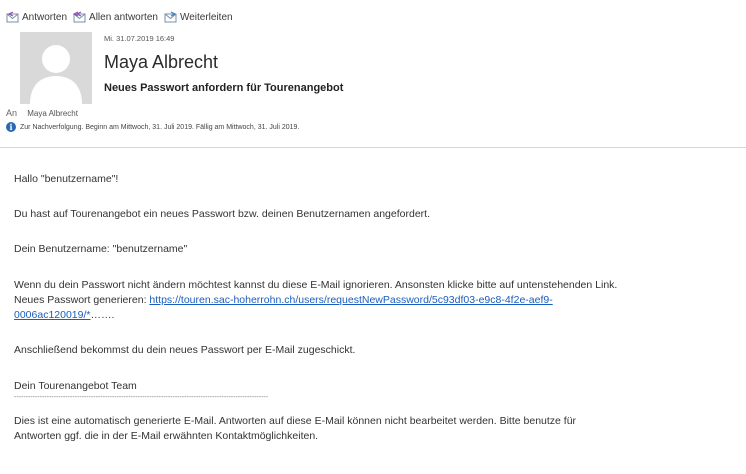 The image size is (746, 474). What do you see at coordinates (66, 179) in the screenshot?
I see `greeting-text: Hallo "benutzername"!` at bounding box center [66, 179].